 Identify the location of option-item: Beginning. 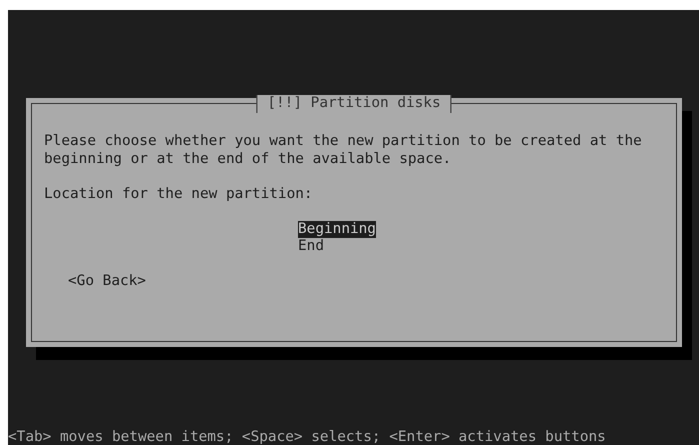
(337, 229).